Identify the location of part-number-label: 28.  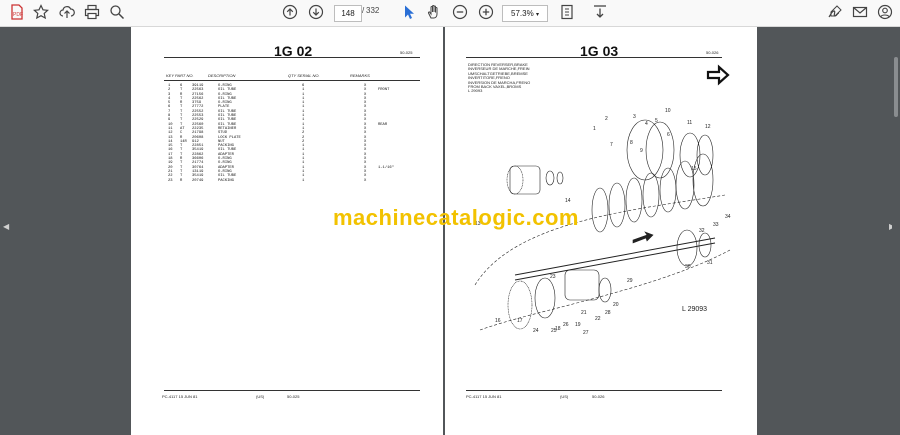
(608, 313).